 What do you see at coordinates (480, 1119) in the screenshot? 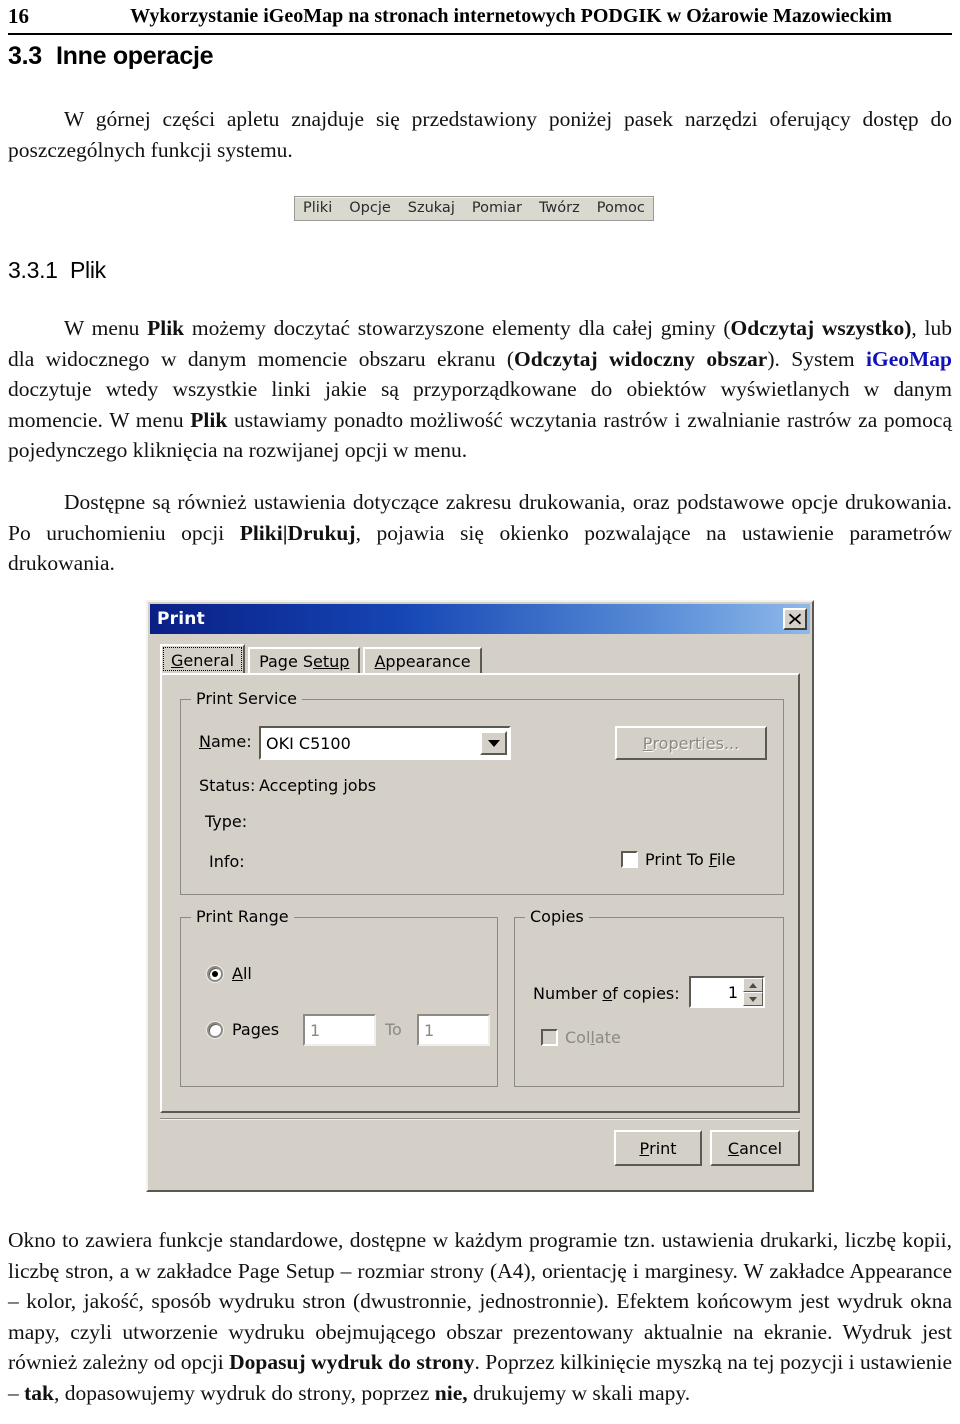
I see `dialog-footer-divider` at bounding box center [480, 1119].